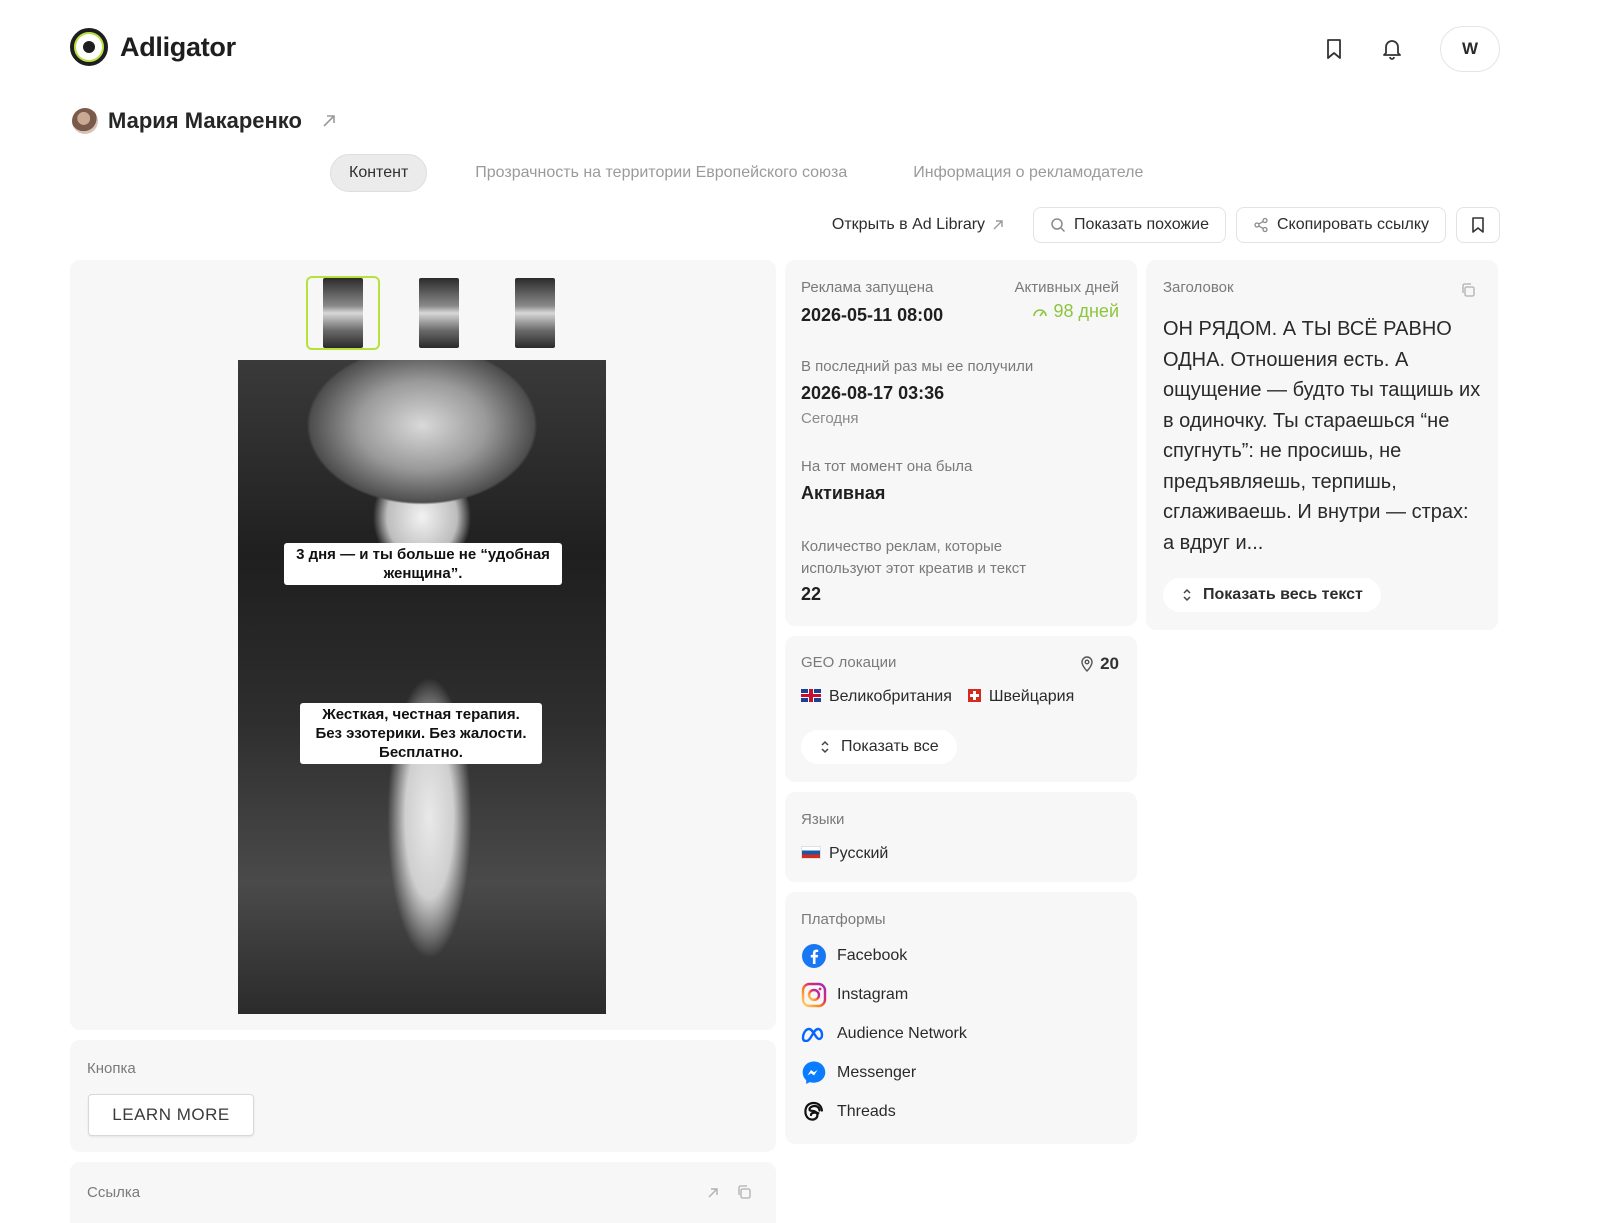 The width and height of the screenshot is (1600, 1223). I want to click on messenger-icon, so click(814, 1073).